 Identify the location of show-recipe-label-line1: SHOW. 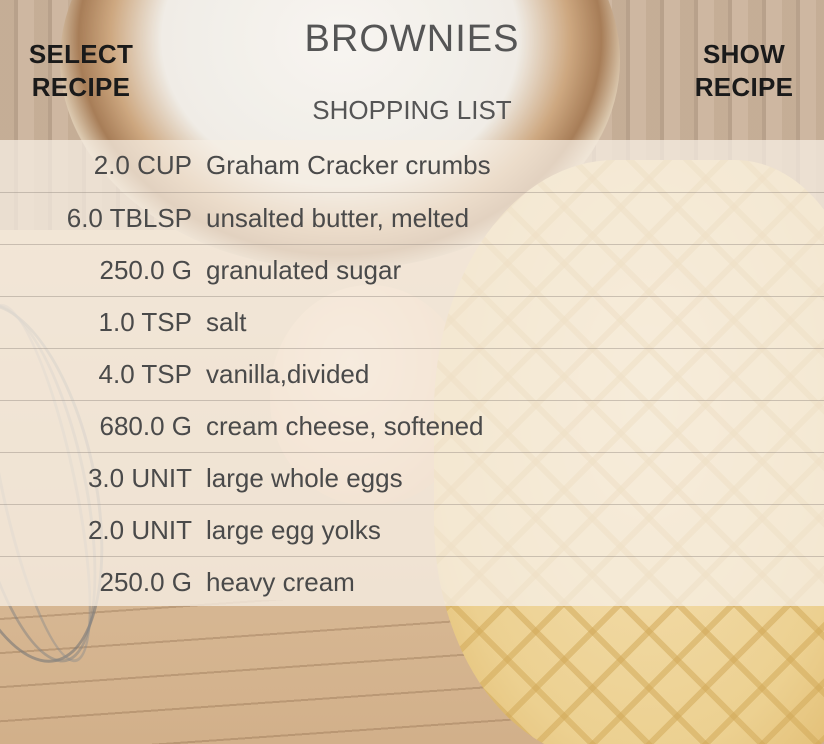
(744, 54).